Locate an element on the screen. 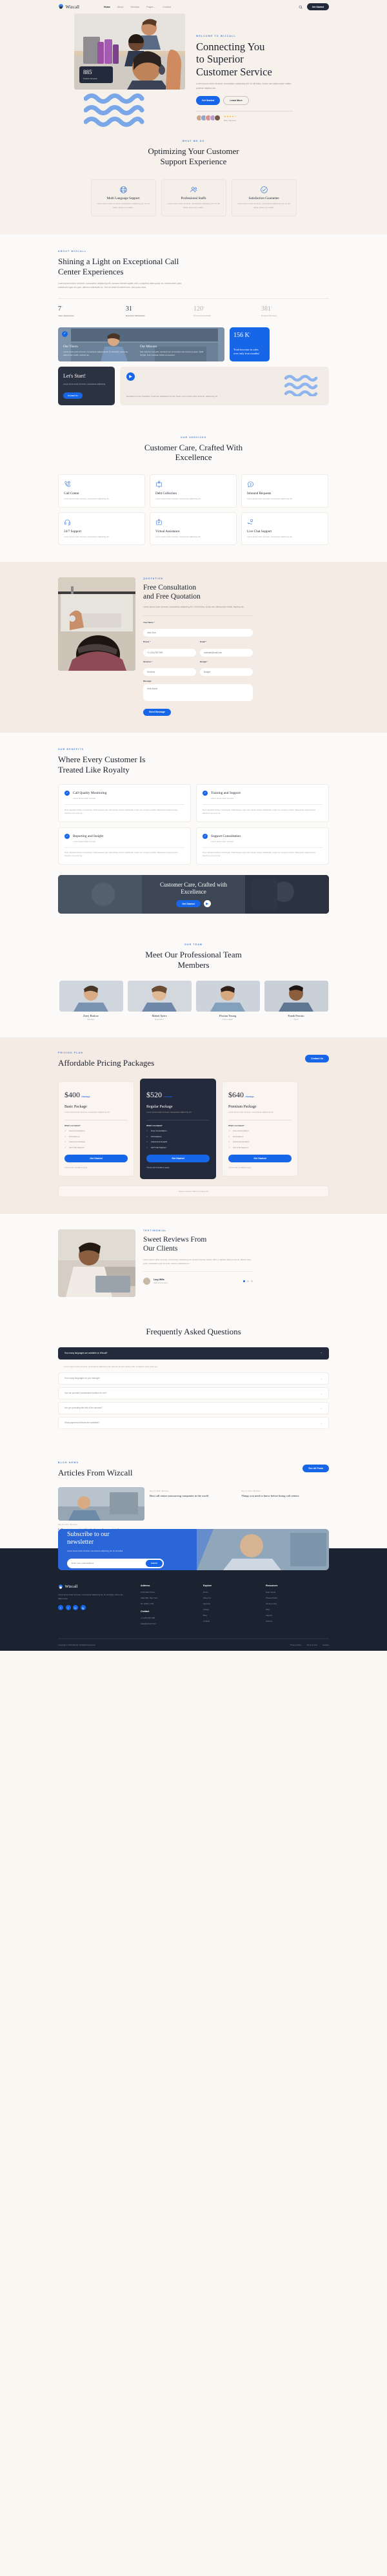 This screenshot has height=2576, width=387. send-message-button: Send Message is located at coordinates (157, 712).